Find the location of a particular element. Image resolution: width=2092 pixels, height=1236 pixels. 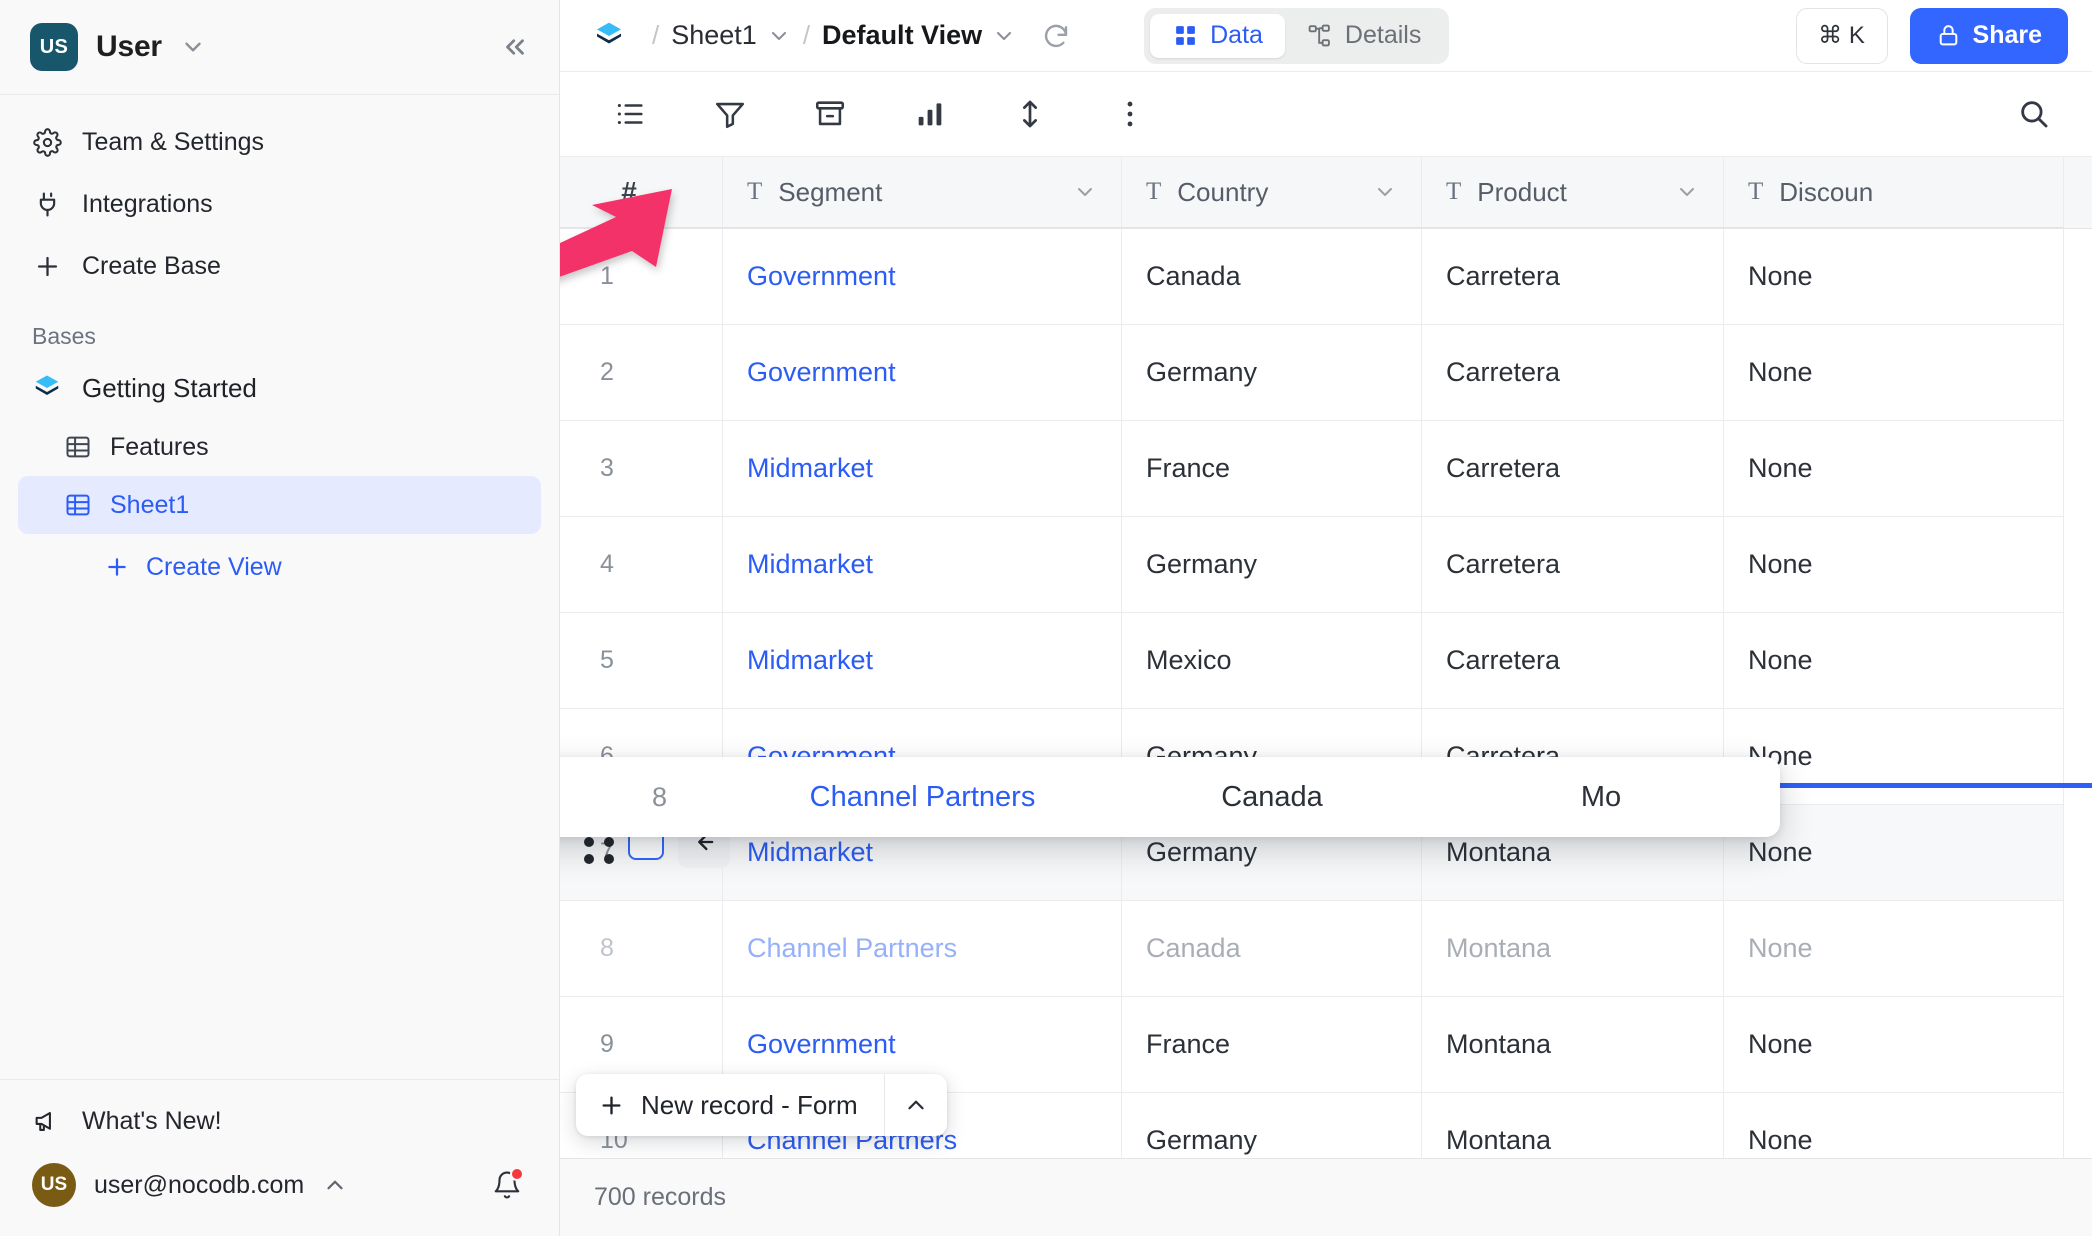

row-height-icon is located at coordinates (1030, 114).